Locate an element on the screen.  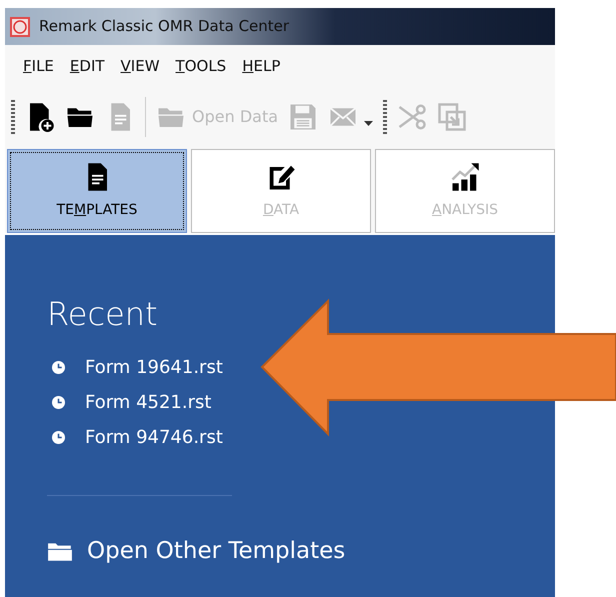
recent-file-link: Form 19641.rst is located at coordinates (154, 367).